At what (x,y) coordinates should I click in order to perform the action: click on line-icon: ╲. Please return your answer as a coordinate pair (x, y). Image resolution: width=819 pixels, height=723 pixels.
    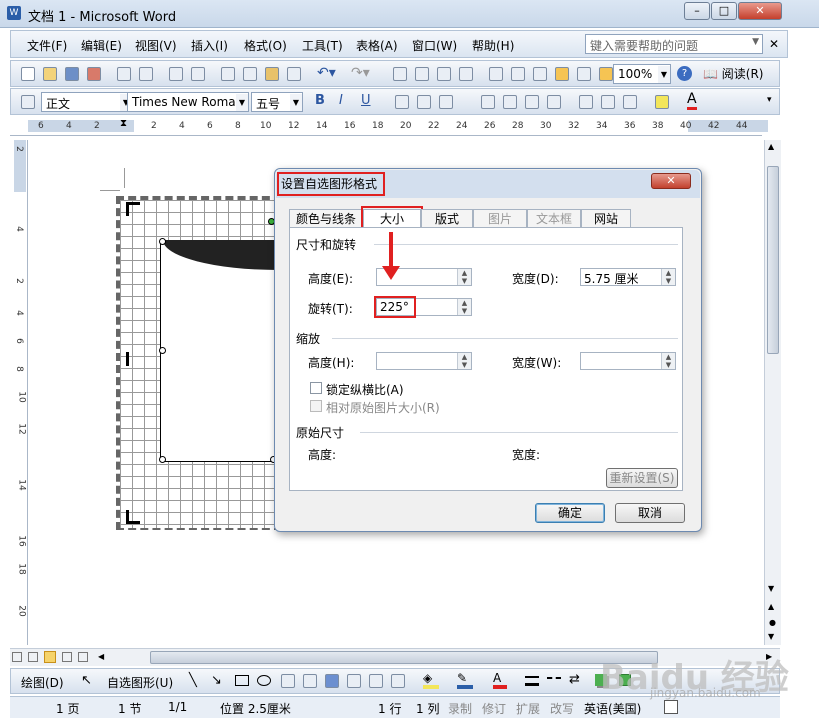
    Looking at the image, I should click on (193, 680).